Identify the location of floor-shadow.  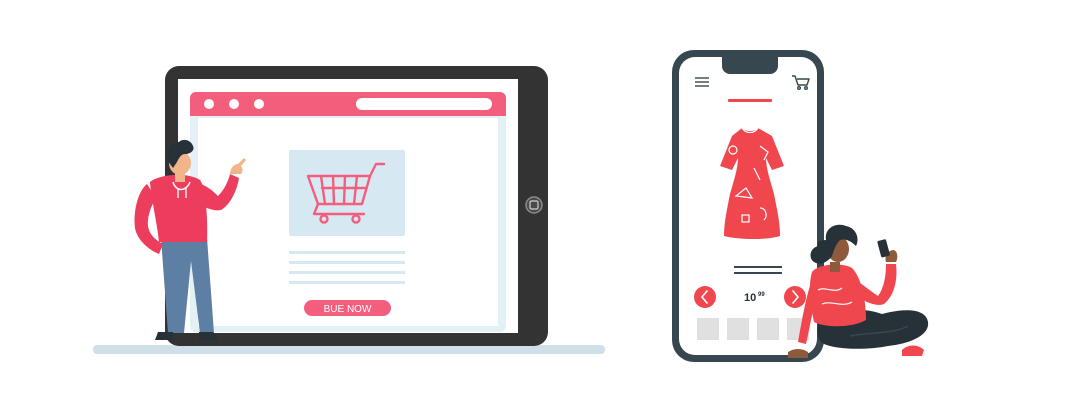
(349, 349).